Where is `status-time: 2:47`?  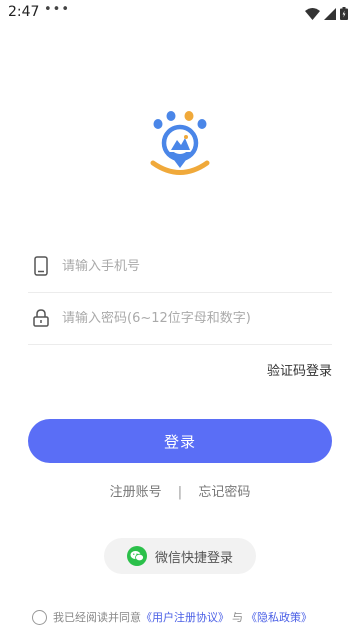 status-time: 2:47 is located at coordinates (24, 12).